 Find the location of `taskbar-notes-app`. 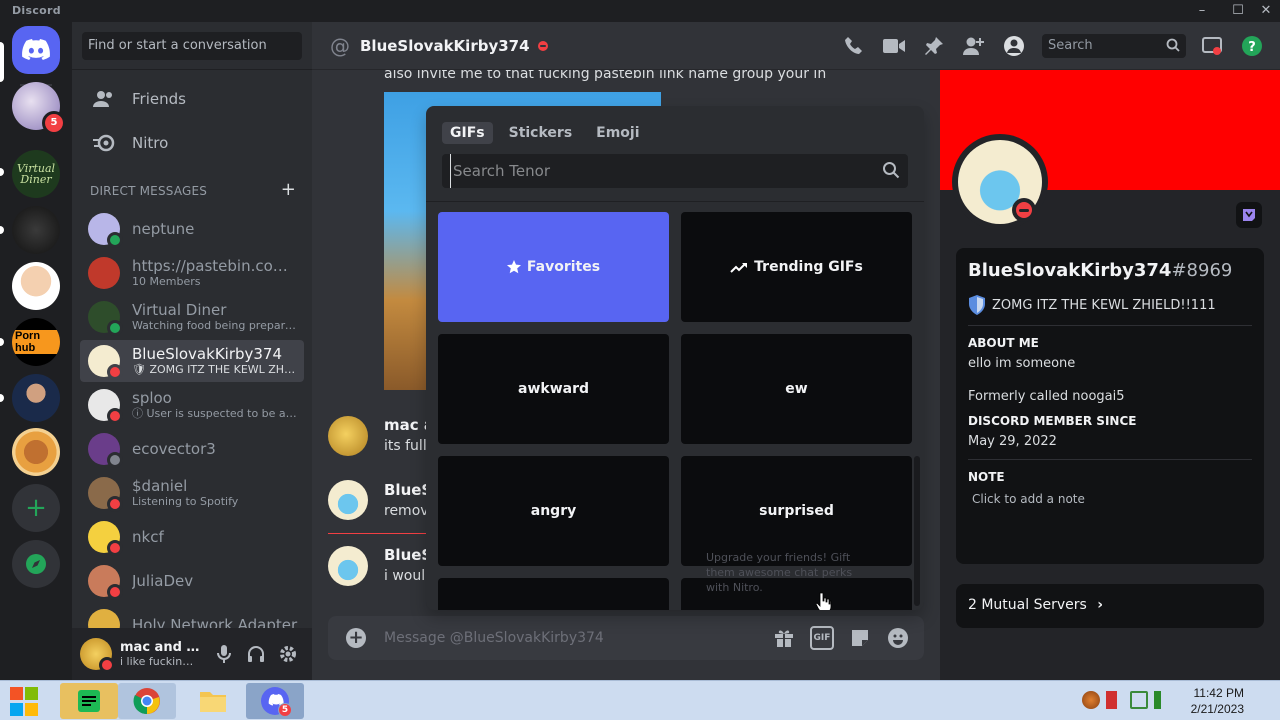

taskbar-notes-app is located at coordinates (89, 701).